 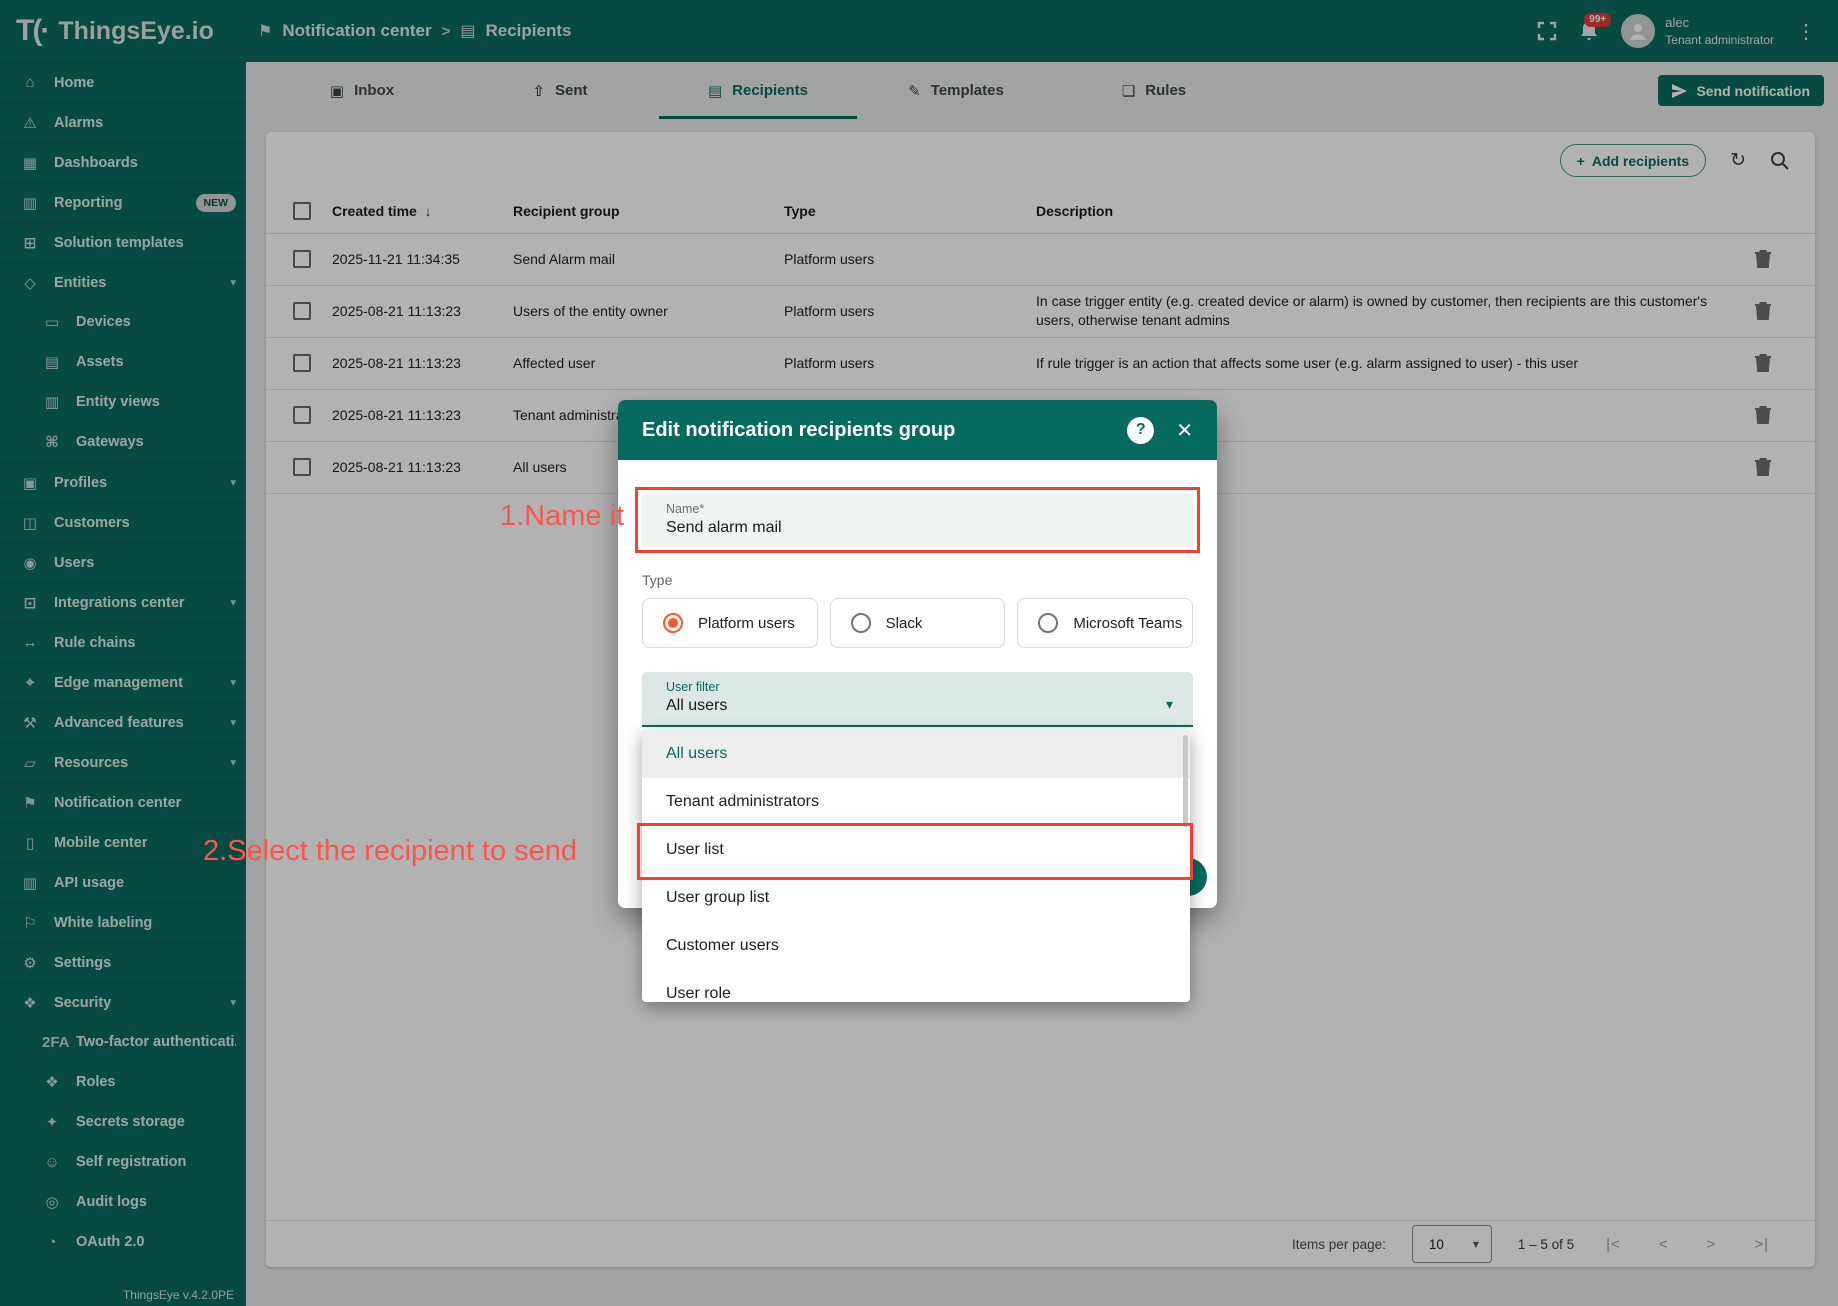 What do you see at coordinates (916, 754) in the screenshot?
I see `dropdown-option: All users` at bounding box center [916, 754].